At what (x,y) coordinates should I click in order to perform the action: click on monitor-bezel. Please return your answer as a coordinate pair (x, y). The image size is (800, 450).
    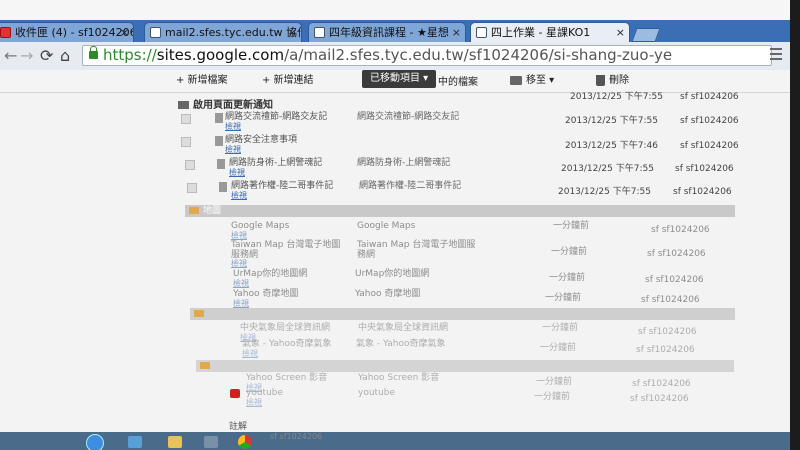
    Looking at the image, I should click on (795, 225).